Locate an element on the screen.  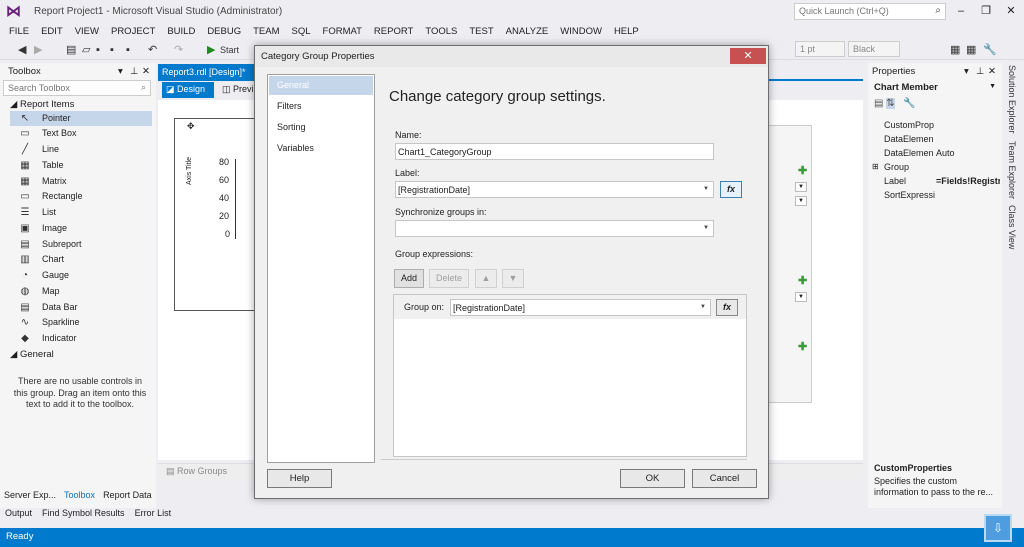
alphabetical-icon: ⇅ is located at coordinates (890, 103).